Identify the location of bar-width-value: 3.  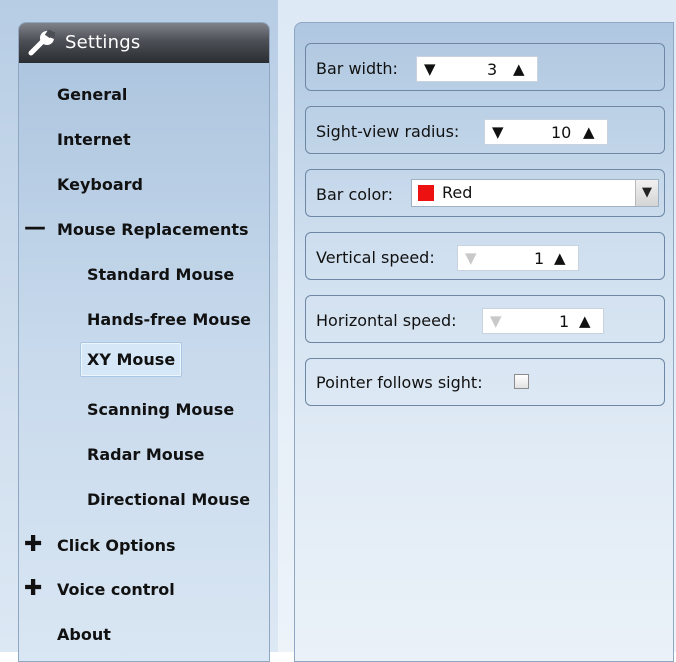
(492, 69).